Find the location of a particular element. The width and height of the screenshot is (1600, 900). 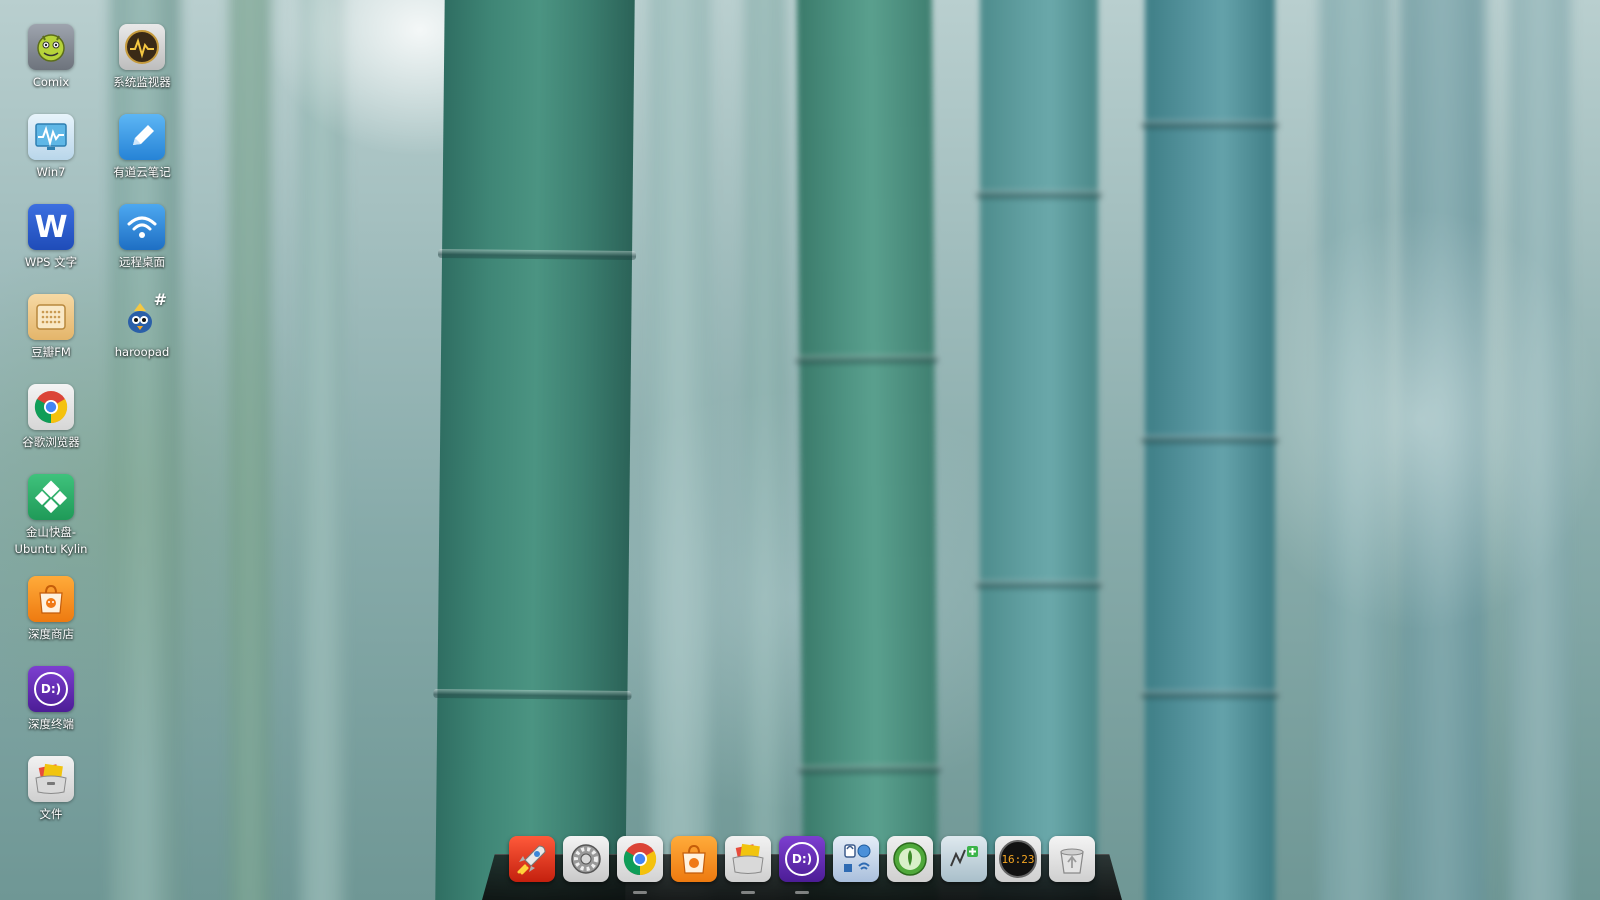

dock-item-control-center is located at coordinates (856, 859).